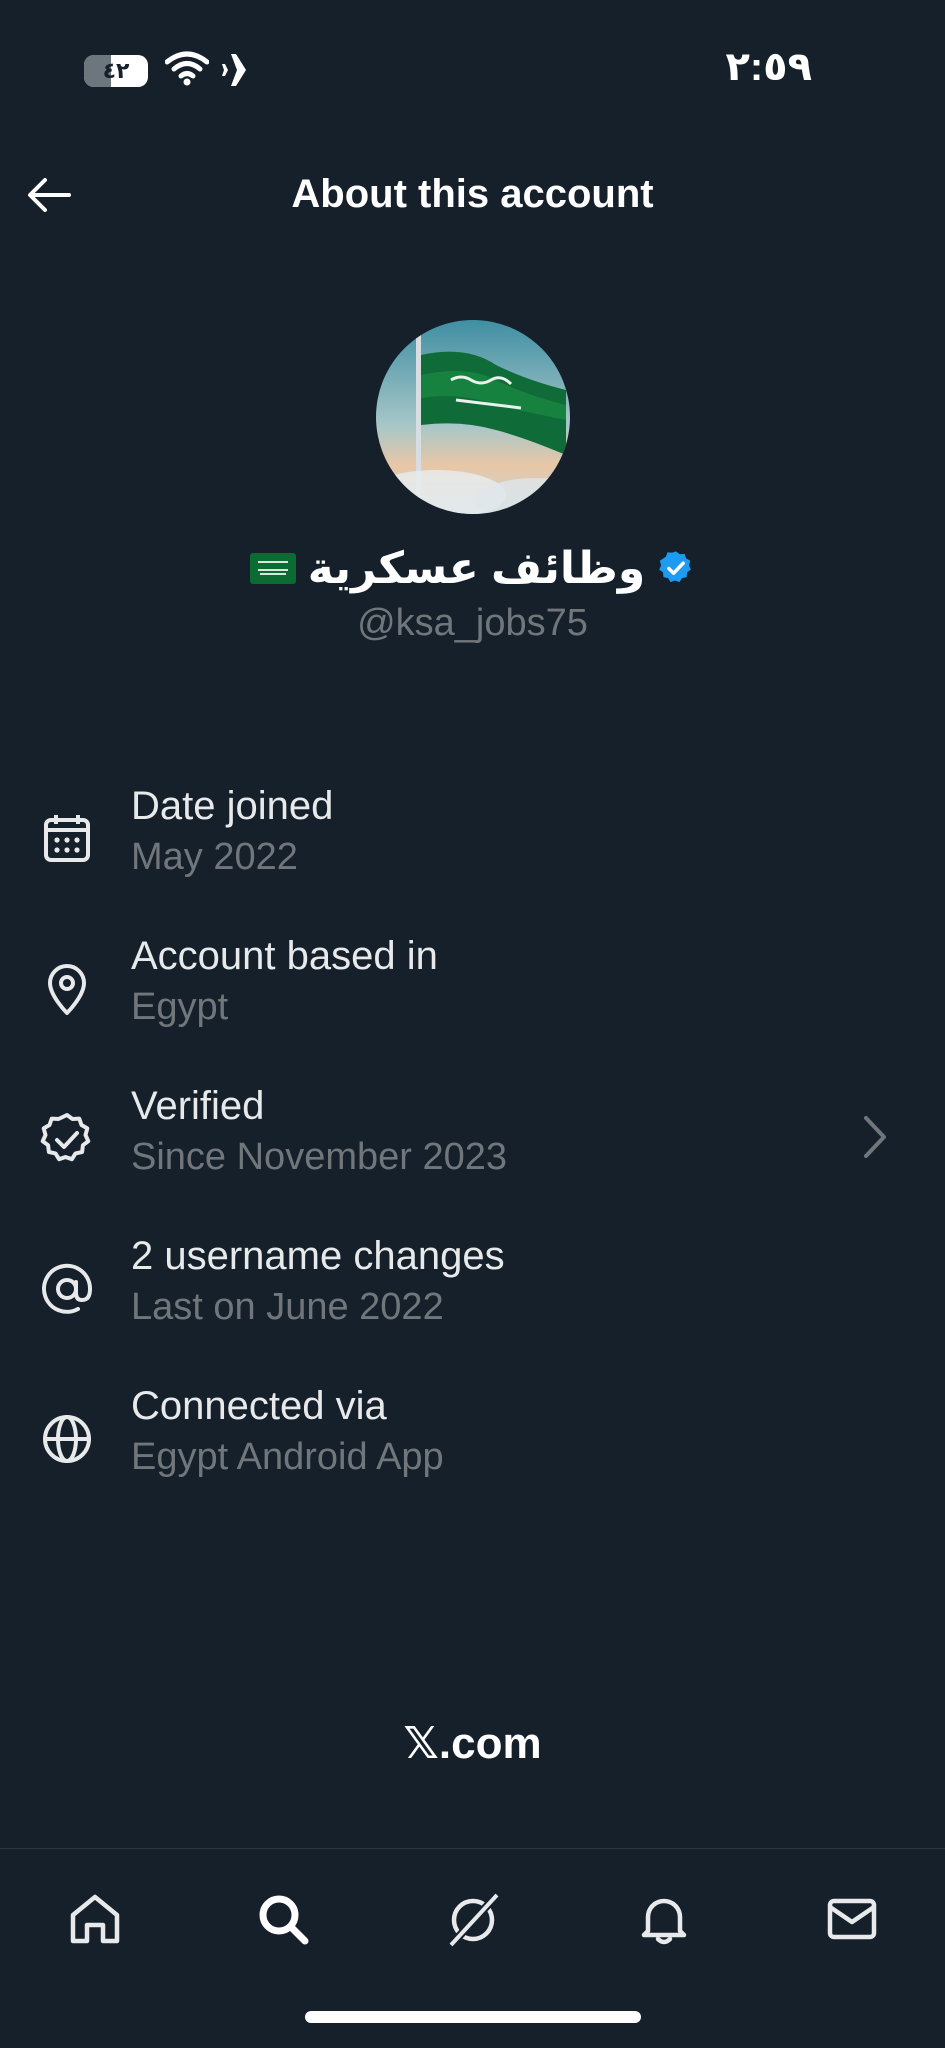 This screenshot has width=945, height=2048. What do you see at coordinates (67, 838) in the screenshot?
I see `calendar-icon` at bounding box center [67, 838].